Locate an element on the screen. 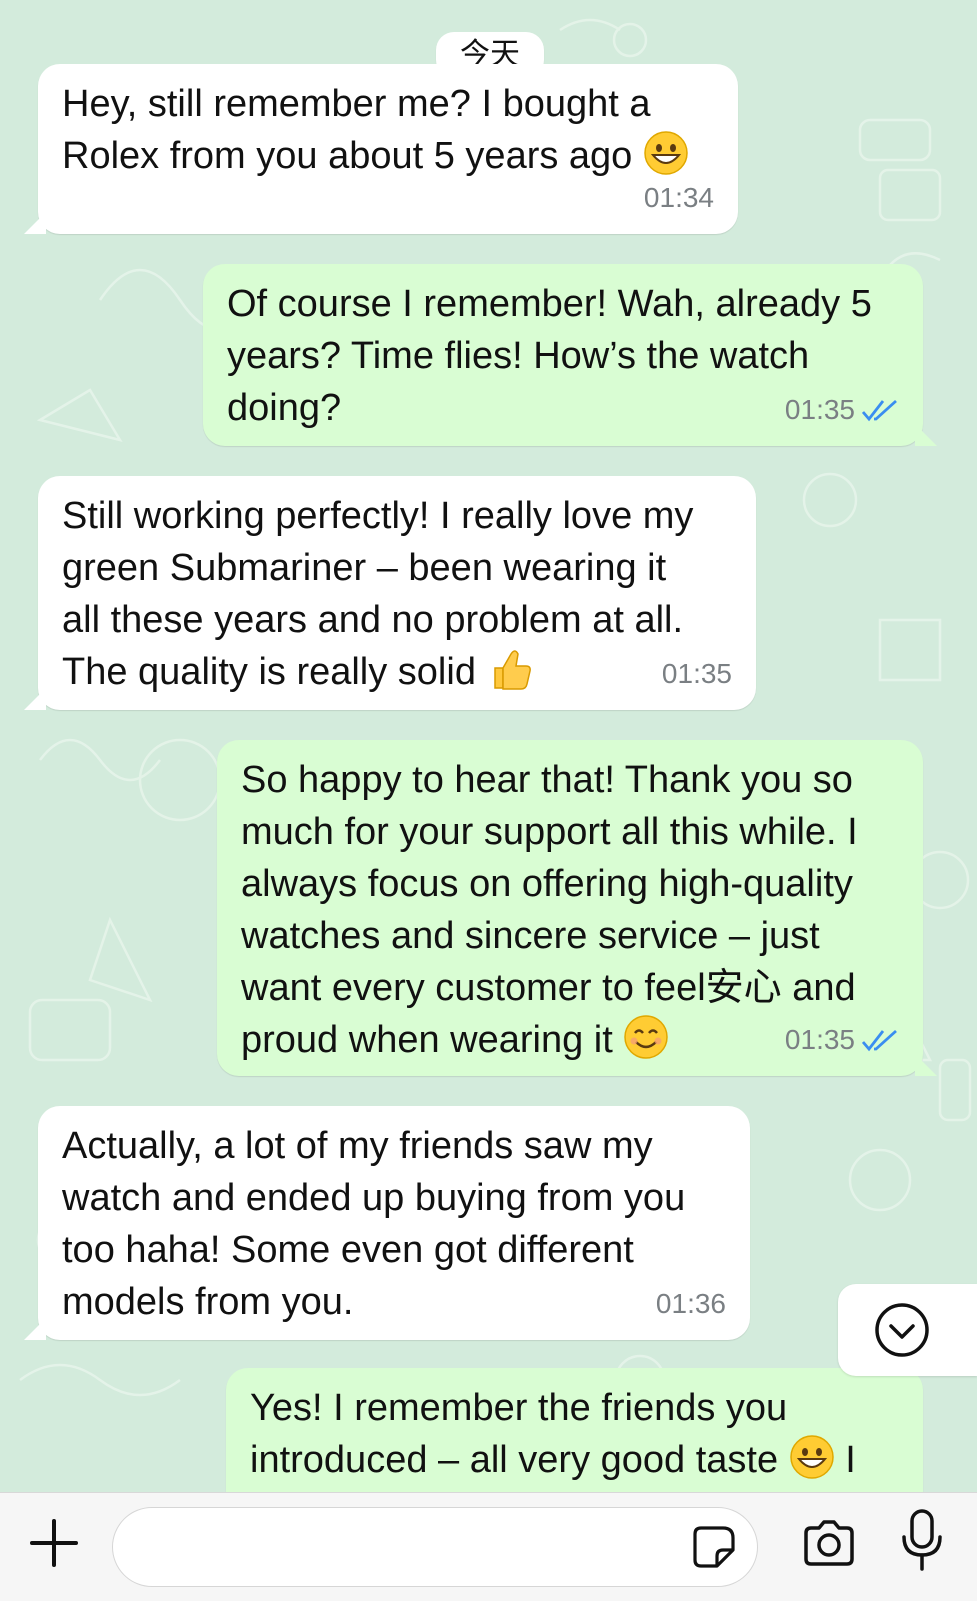 Image resolution: width=977 pixels, height=1601 pixels. plus-icon is located at coordinates (54, 1543).